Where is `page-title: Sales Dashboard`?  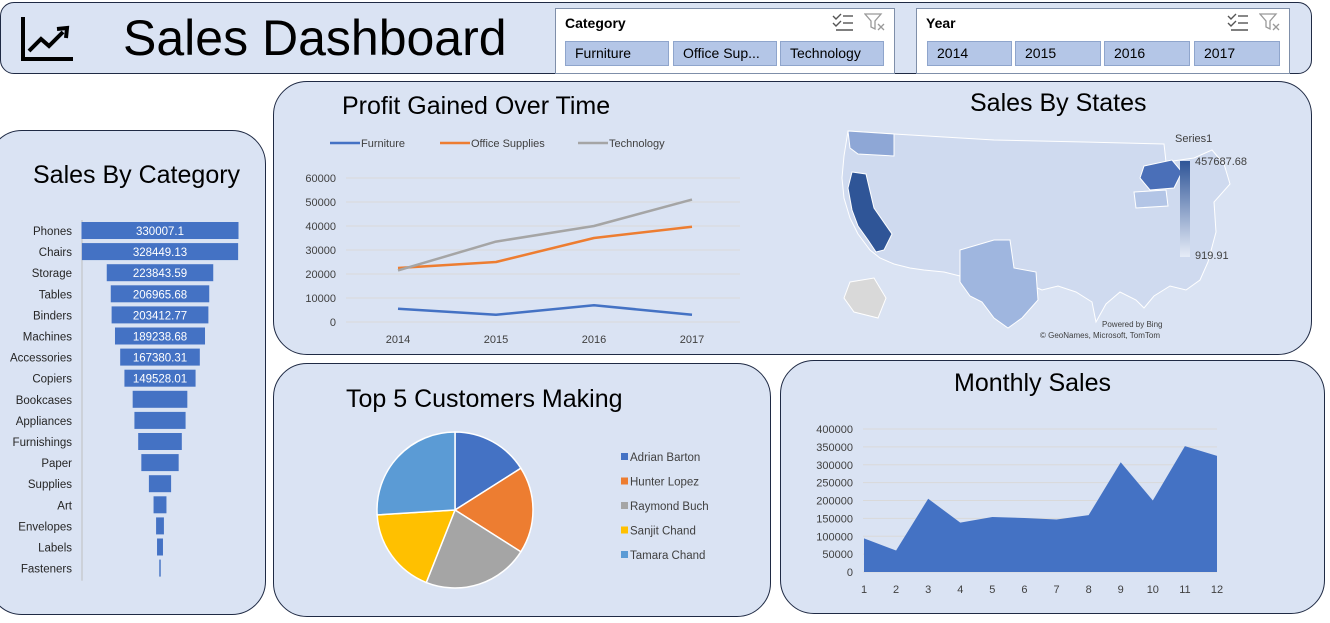
page-title: Sales Dashboard is located at coordinates (315, 38).